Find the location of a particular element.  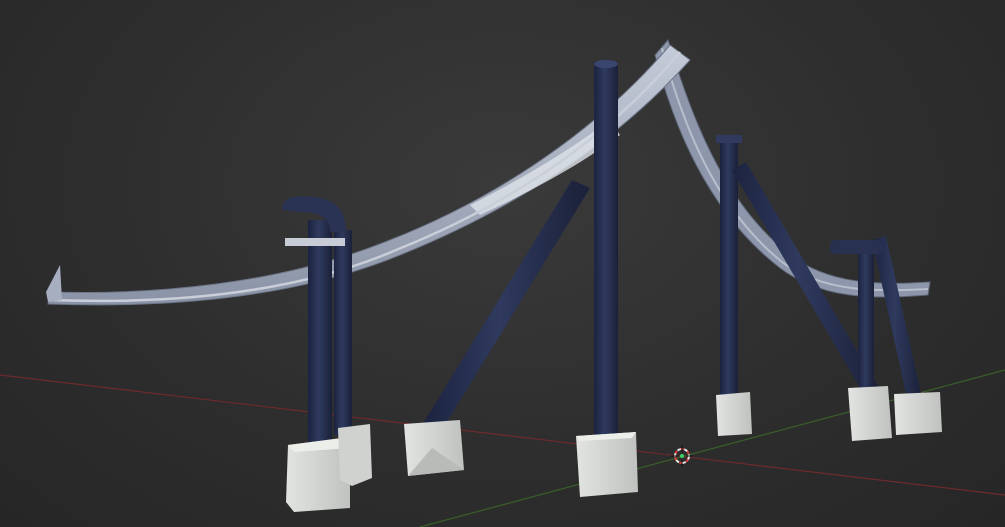

pillar-bracket is located at coordinates (856, 247).